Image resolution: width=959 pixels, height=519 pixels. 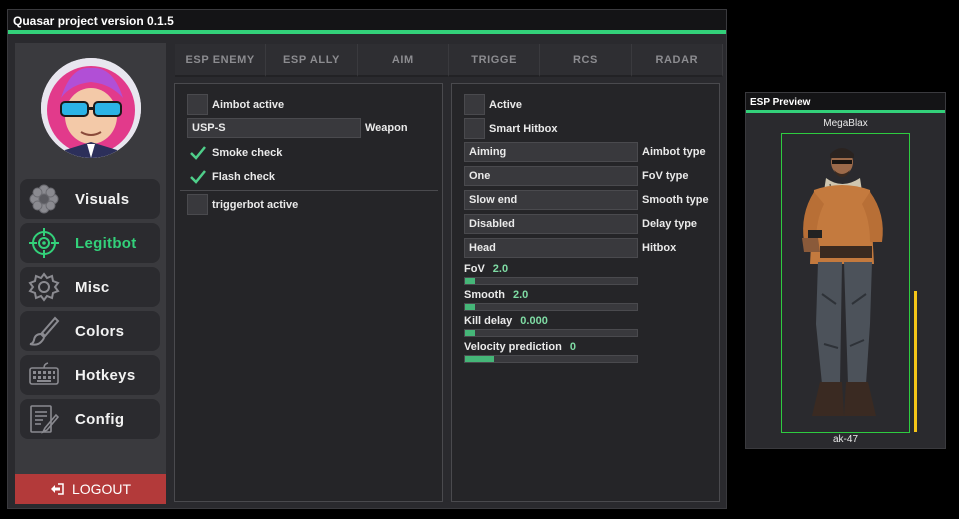 I want to click on smooth-type-row: Slow end Smooth type, so click(x=586, y=200).